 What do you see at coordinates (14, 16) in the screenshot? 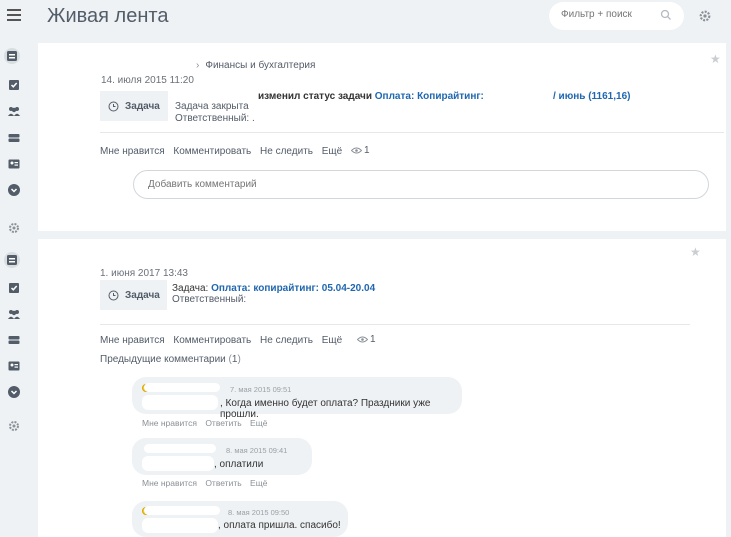
I see `menu-icon` at bounding box center [14, 16].